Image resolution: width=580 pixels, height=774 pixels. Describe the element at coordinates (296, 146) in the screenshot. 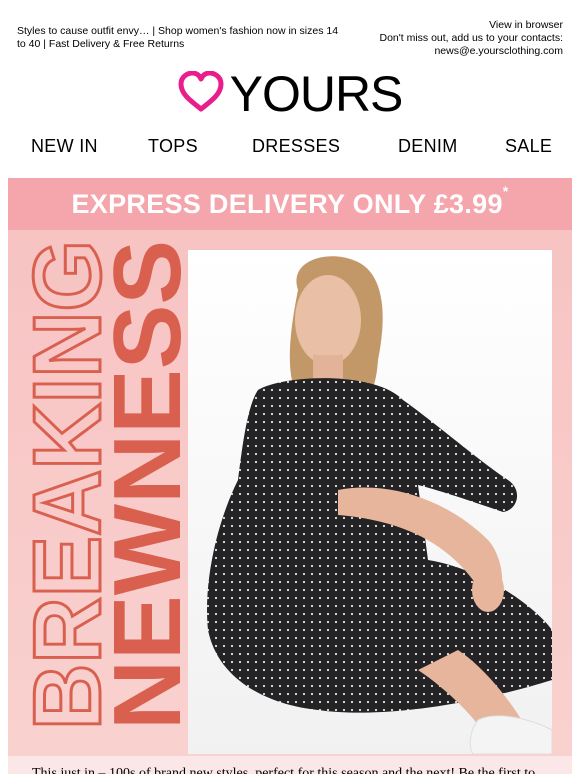

I see `nav-item-dresses: DRESSES` at that location.